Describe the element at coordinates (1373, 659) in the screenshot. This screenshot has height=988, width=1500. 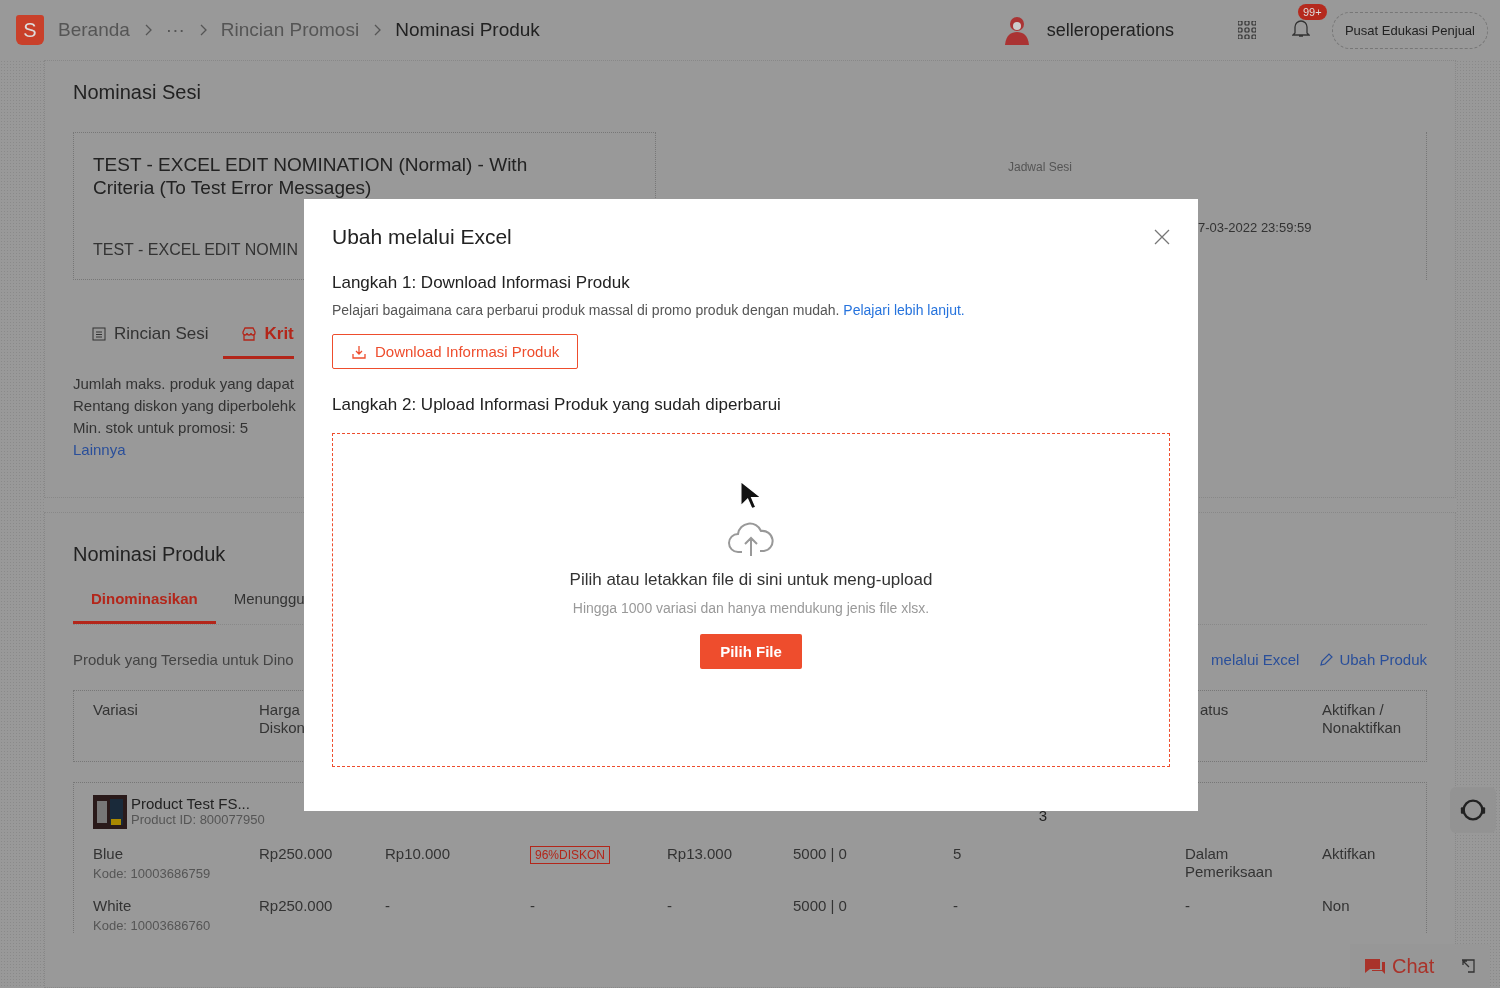
I see `edit-products-link: Ubah Produk` at that location.